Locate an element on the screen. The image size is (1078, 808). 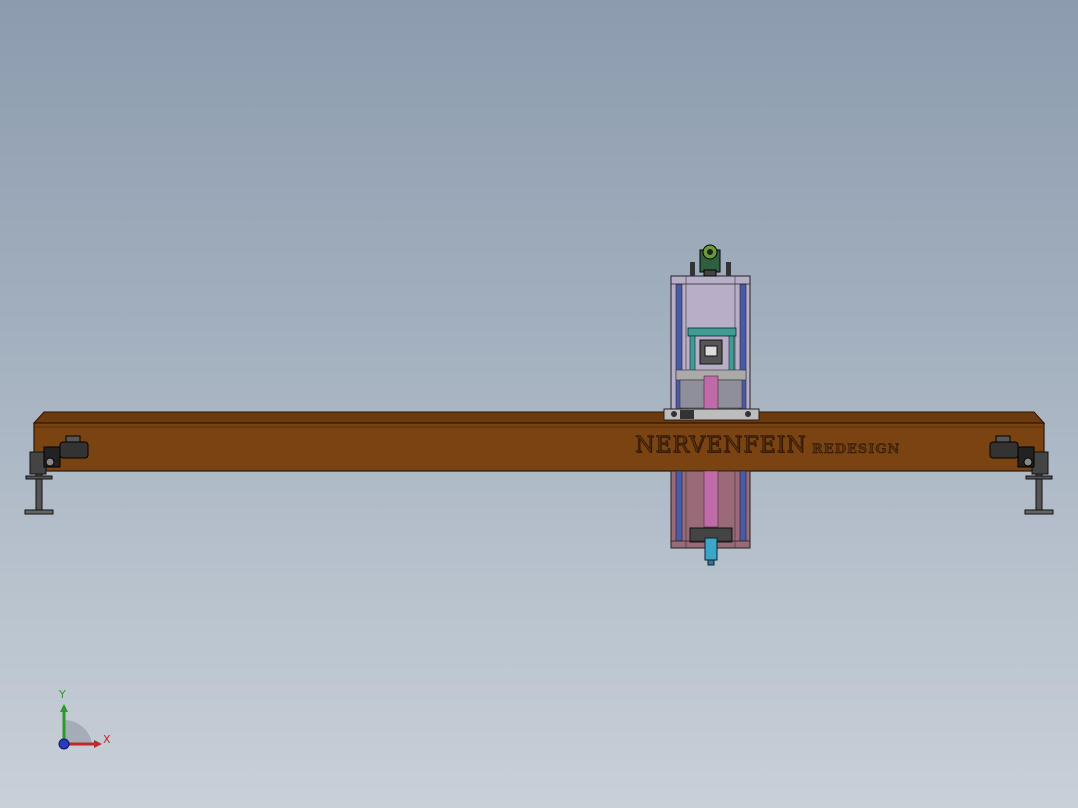
hoist-housing is located at coordinates (710, 518).